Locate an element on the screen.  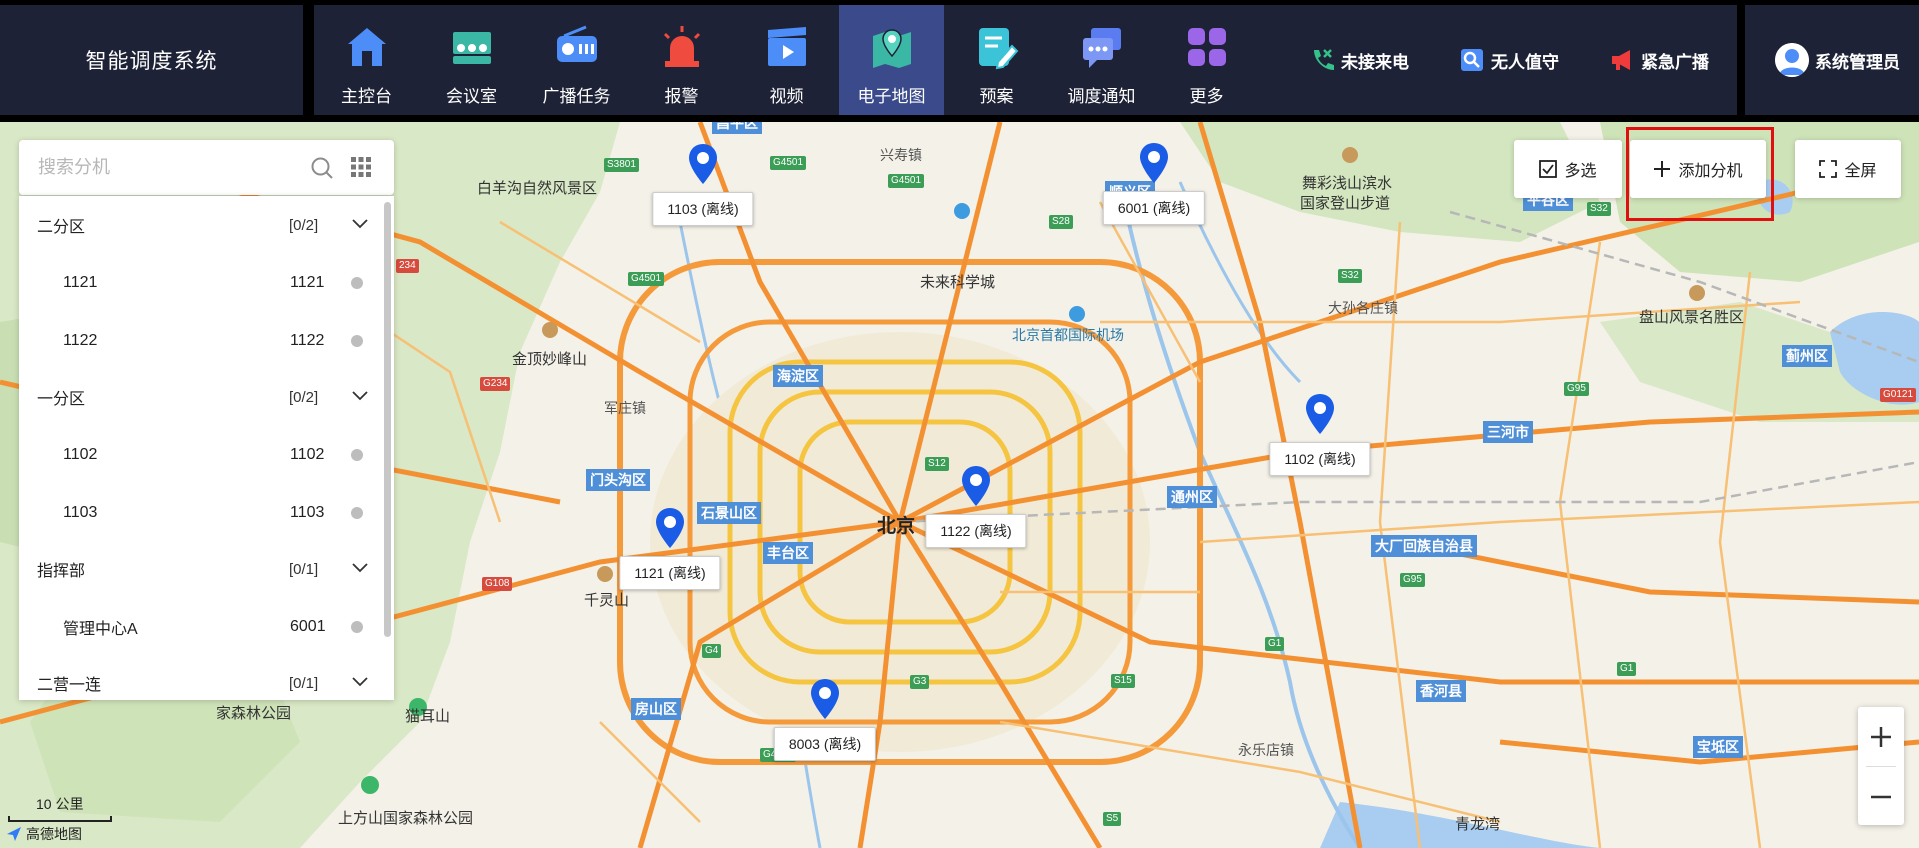
brand-panel: 智能调度系统 is located at coordinates (151, 60).